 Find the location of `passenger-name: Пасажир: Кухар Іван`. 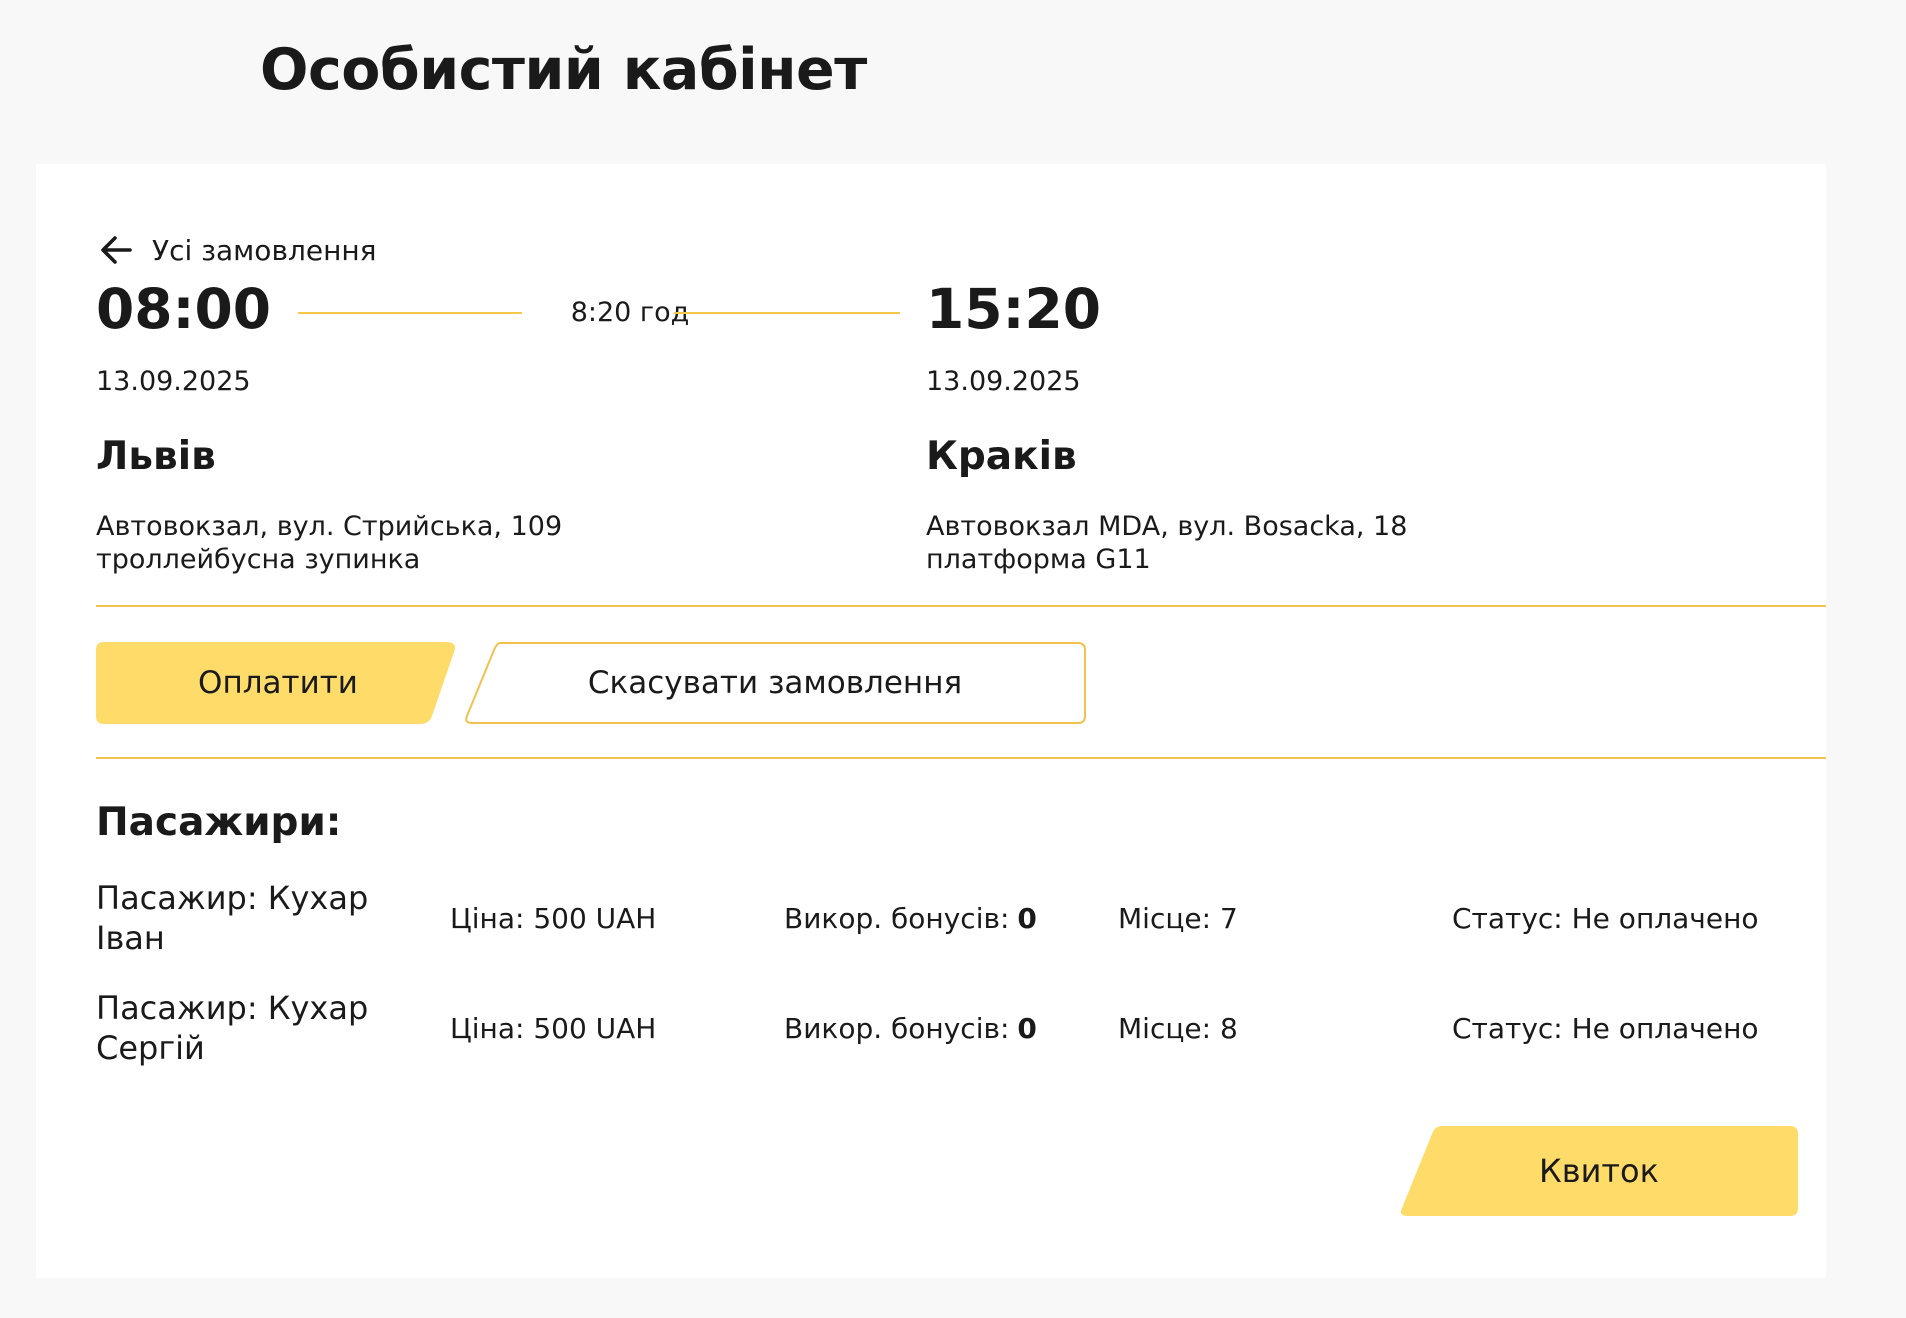

passenger-name: Пасажир: Кухар Іван is located at coordinates (232, 918).